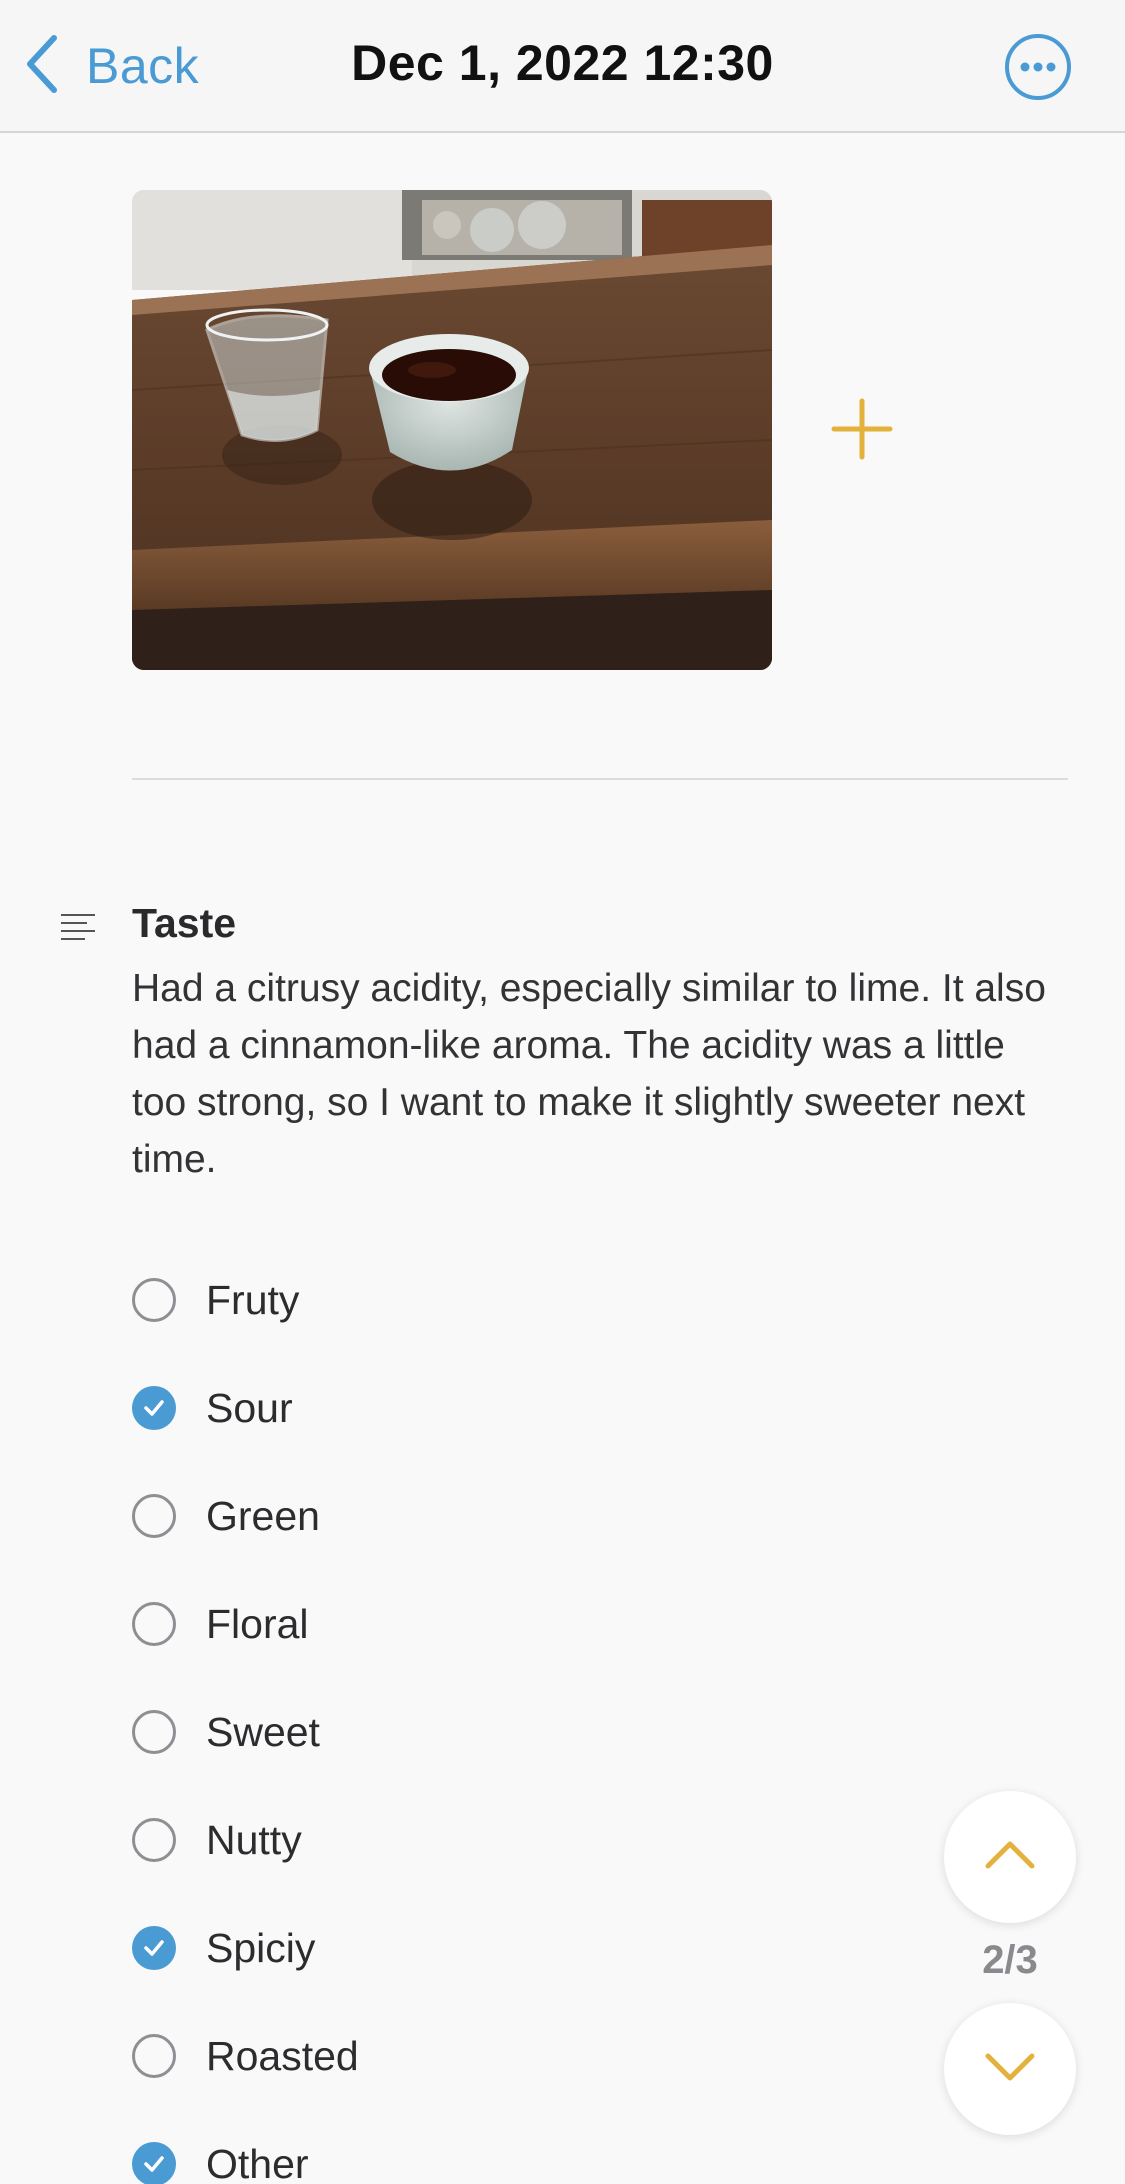 The width and height of the screenshot is (1125, 2184). I want to click on section-title: Taste, so click(184, 923).